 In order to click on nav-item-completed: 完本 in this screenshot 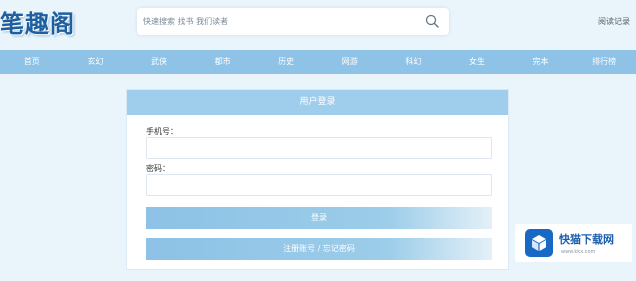, I will do `click(541, 62)`.